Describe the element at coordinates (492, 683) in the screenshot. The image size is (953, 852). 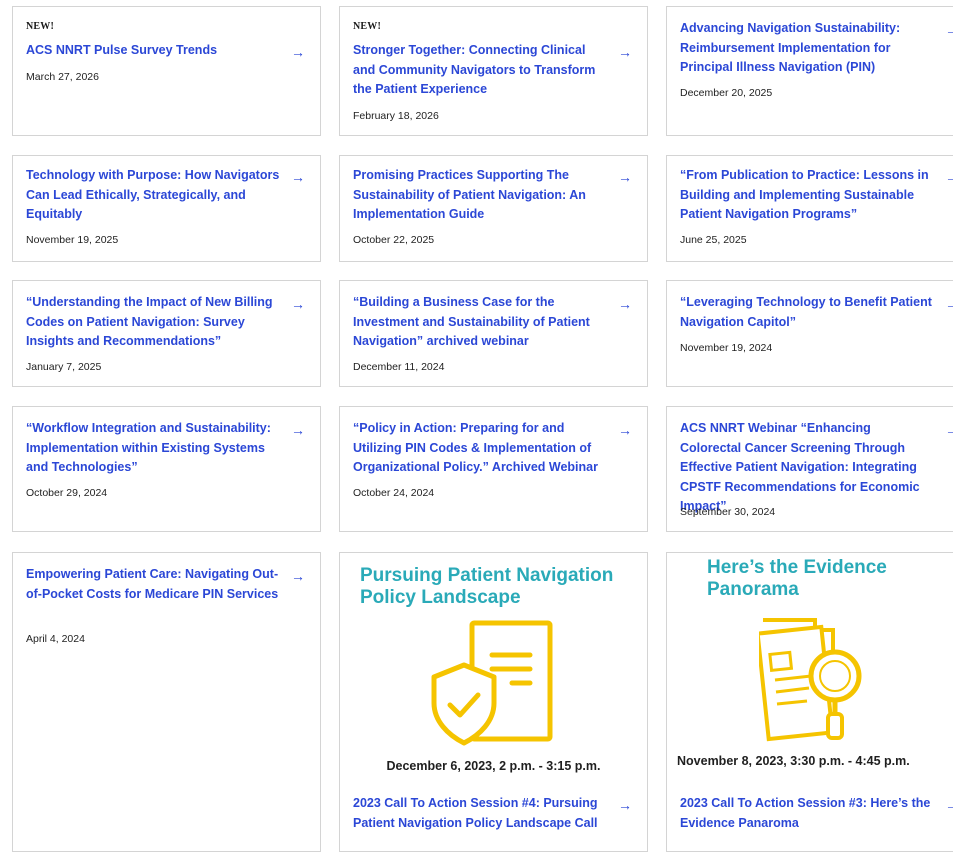
I see `document-shield-check-icon` at that location.